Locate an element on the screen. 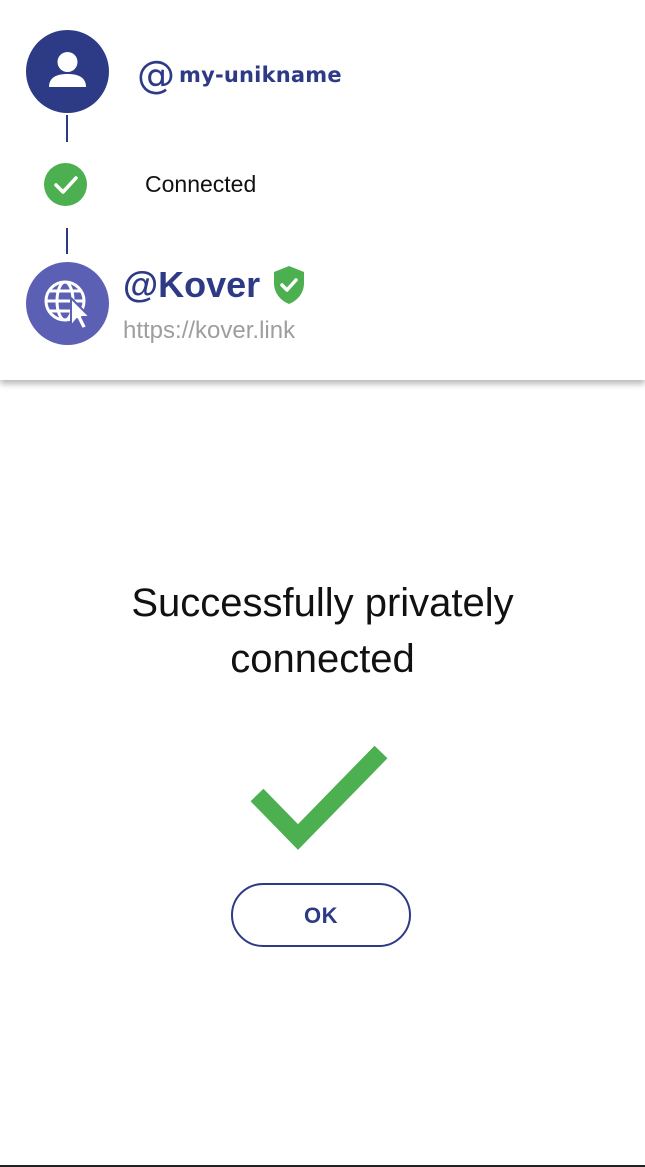  ok-button: OK is located at coordinates (321, 915).